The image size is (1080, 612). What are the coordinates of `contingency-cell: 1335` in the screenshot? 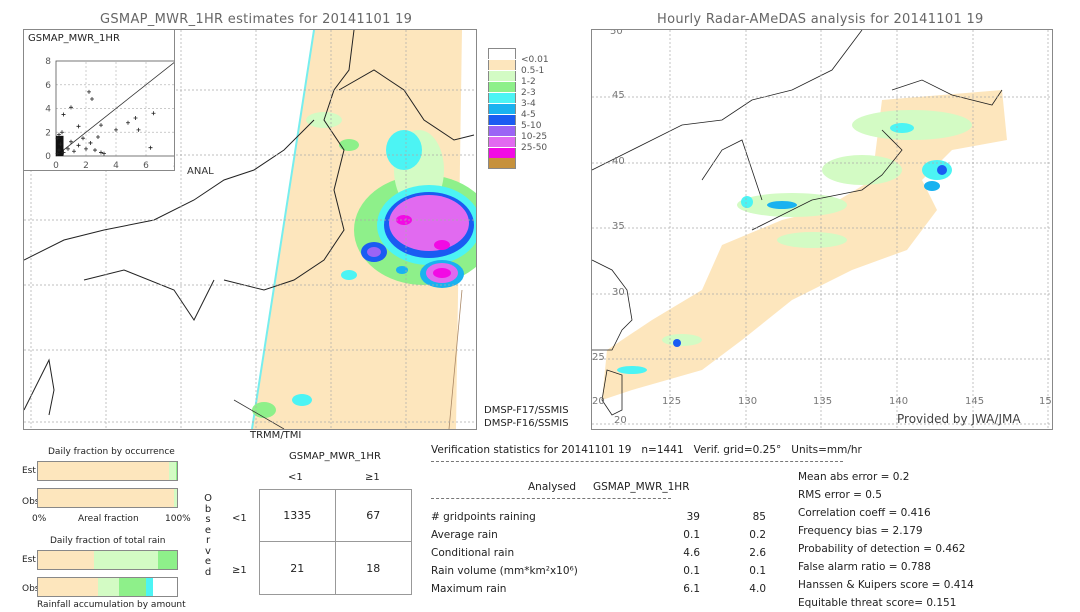 It's located at (298, 516).